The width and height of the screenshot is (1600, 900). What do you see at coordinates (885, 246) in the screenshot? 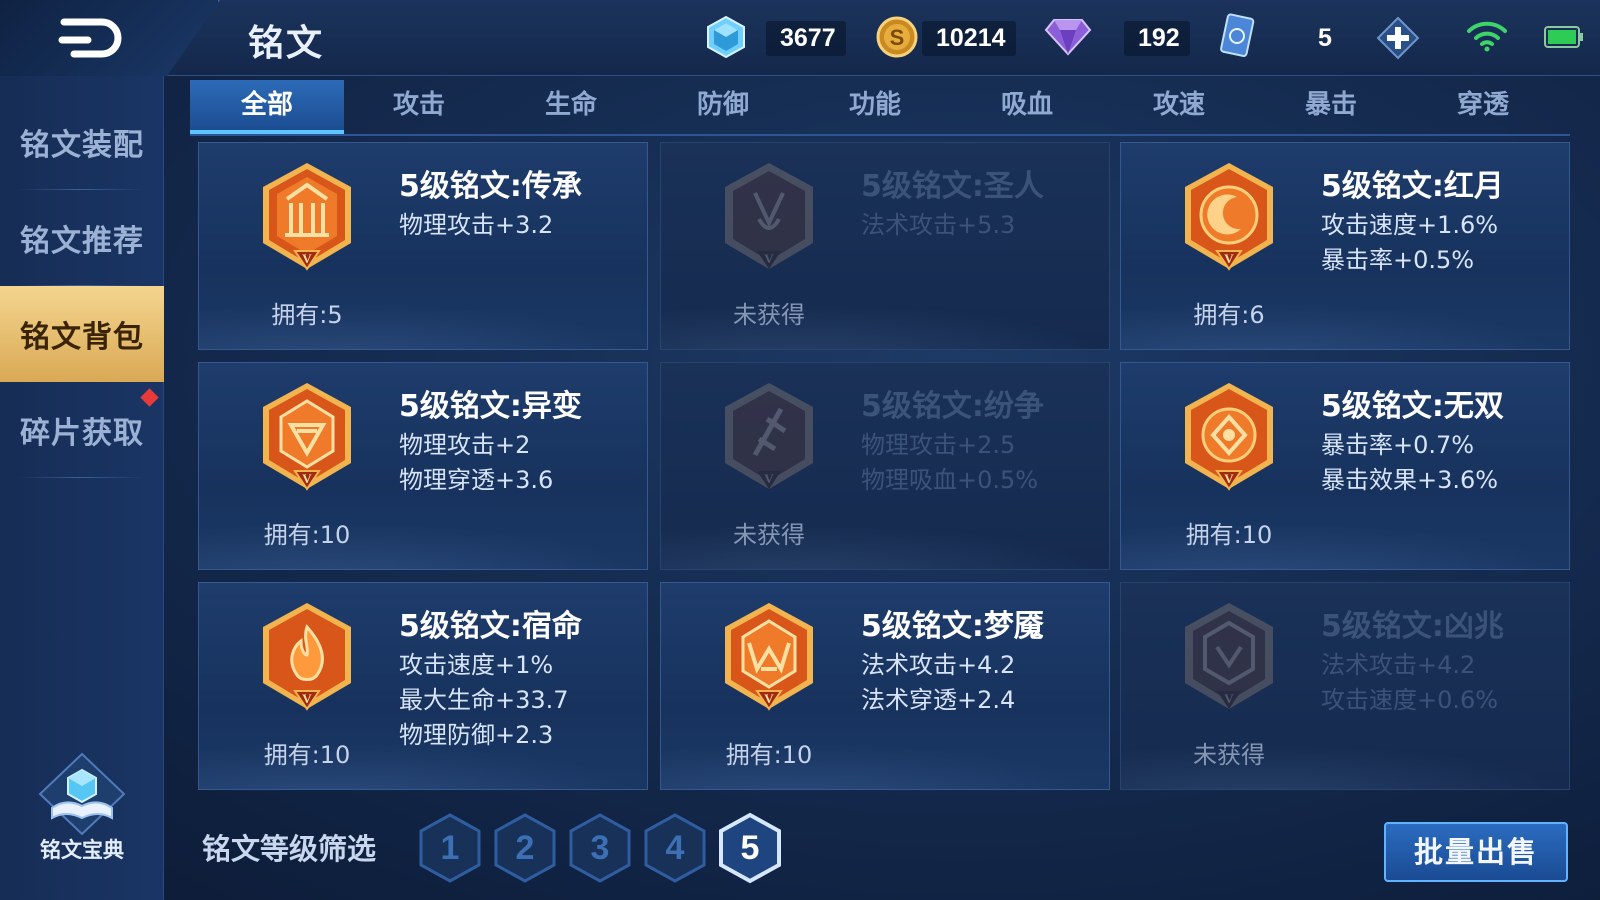
I see `rune-card: V 5级铭文:圣人 法术攻击+5.3 未获得` at bounding box center [885, 246].